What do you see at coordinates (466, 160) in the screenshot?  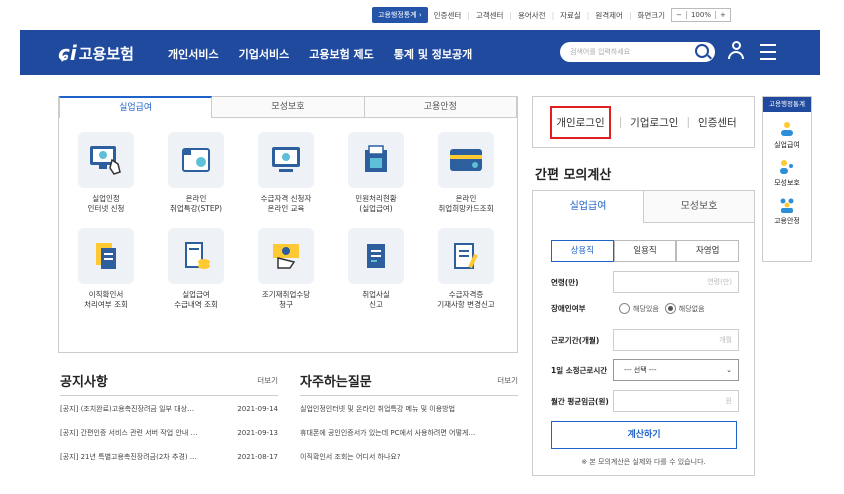 I see `card-icon` at bounding box center [466, 160].